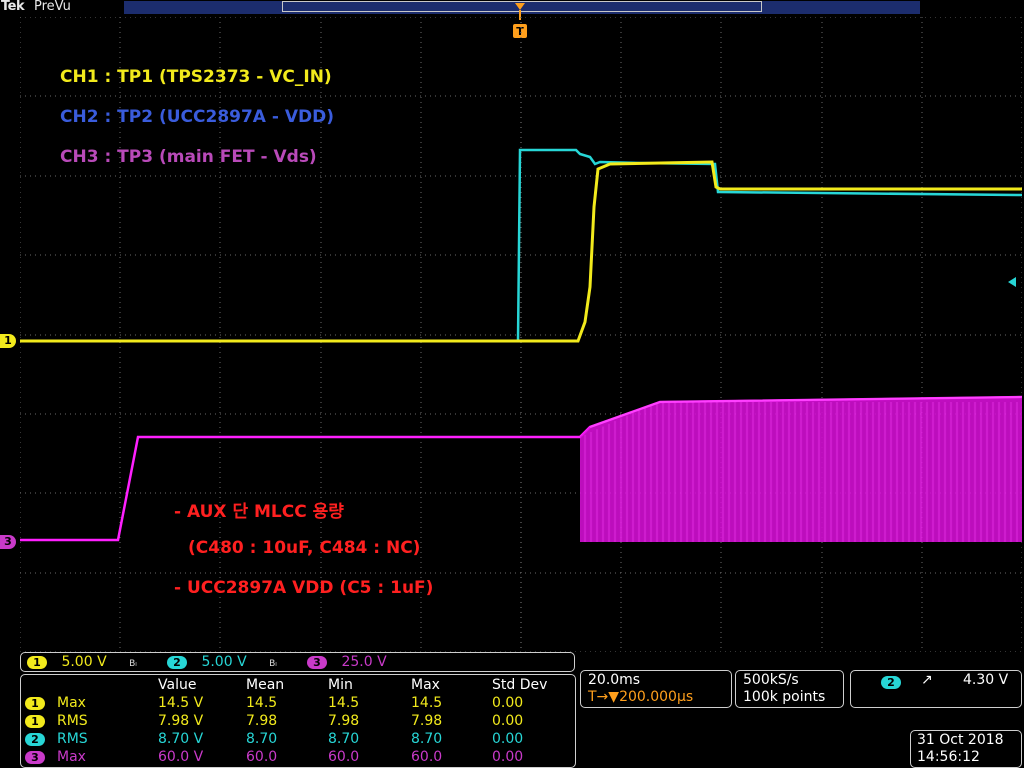 Image resolution: width=1024 pixels, height=768 pixels. What do you see at coordinates (986, 680) in the screenshot?
I see `trigger-level: 4.30 V` at bounding box center [986, 680].